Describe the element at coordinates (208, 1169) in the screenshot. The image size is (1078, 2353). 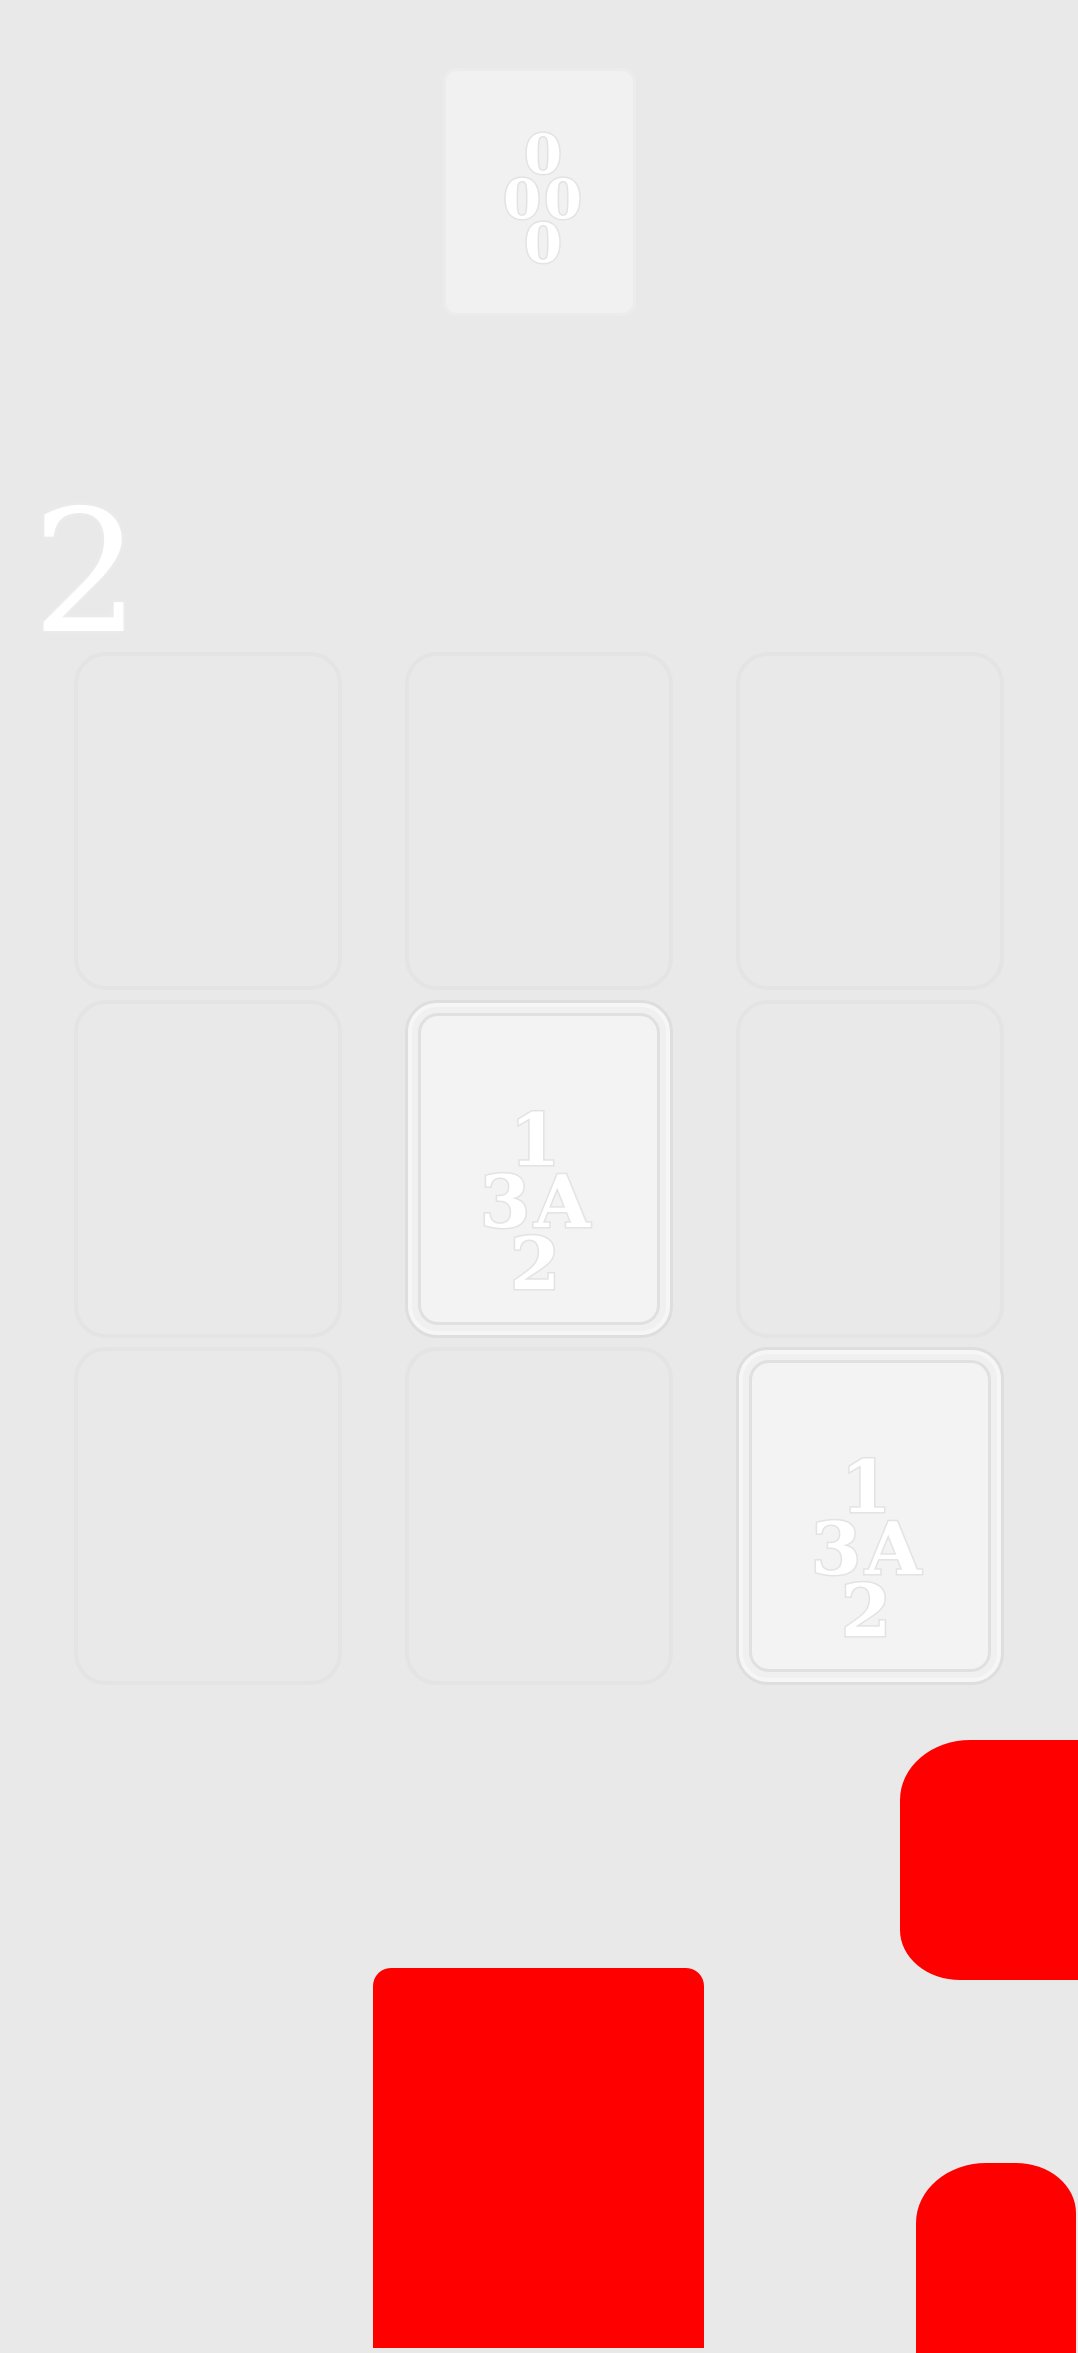
I see `board-slot-r2-c1` at that location.